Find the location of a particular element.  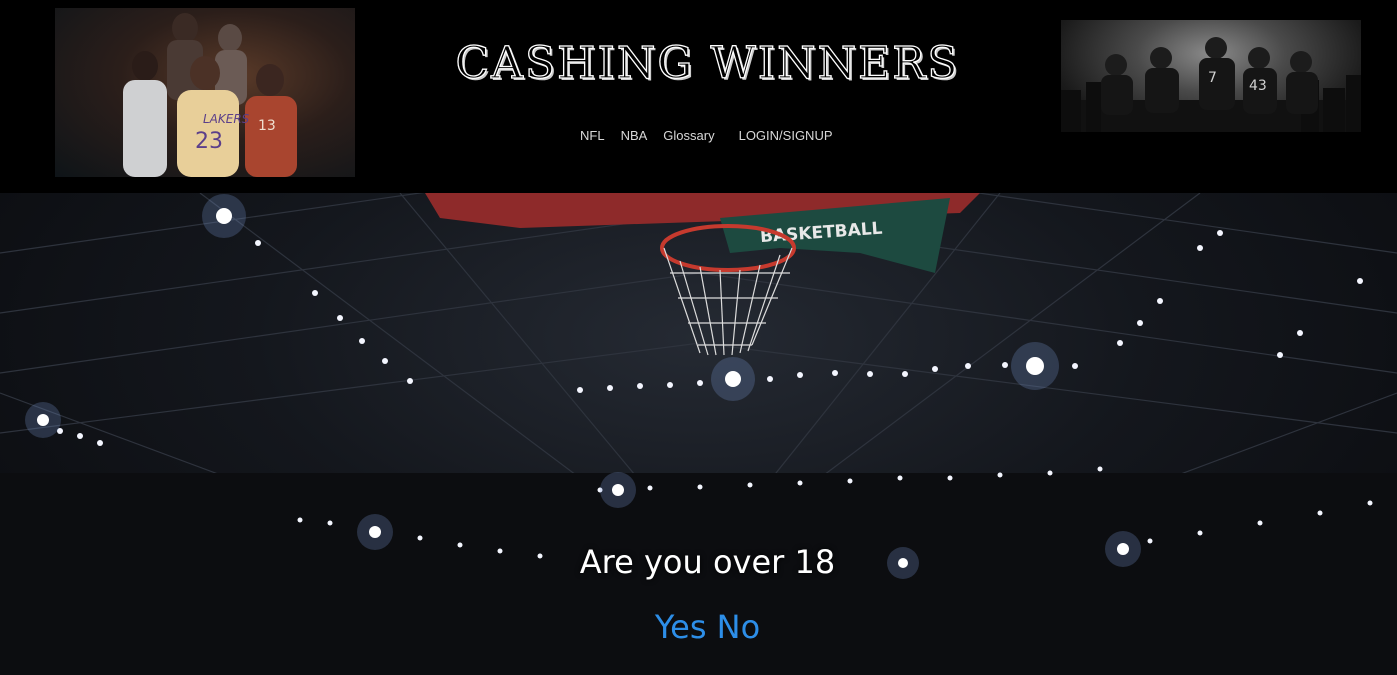

nfl-players-banner-image: 7 43 is located at coordinates (1211, 76).